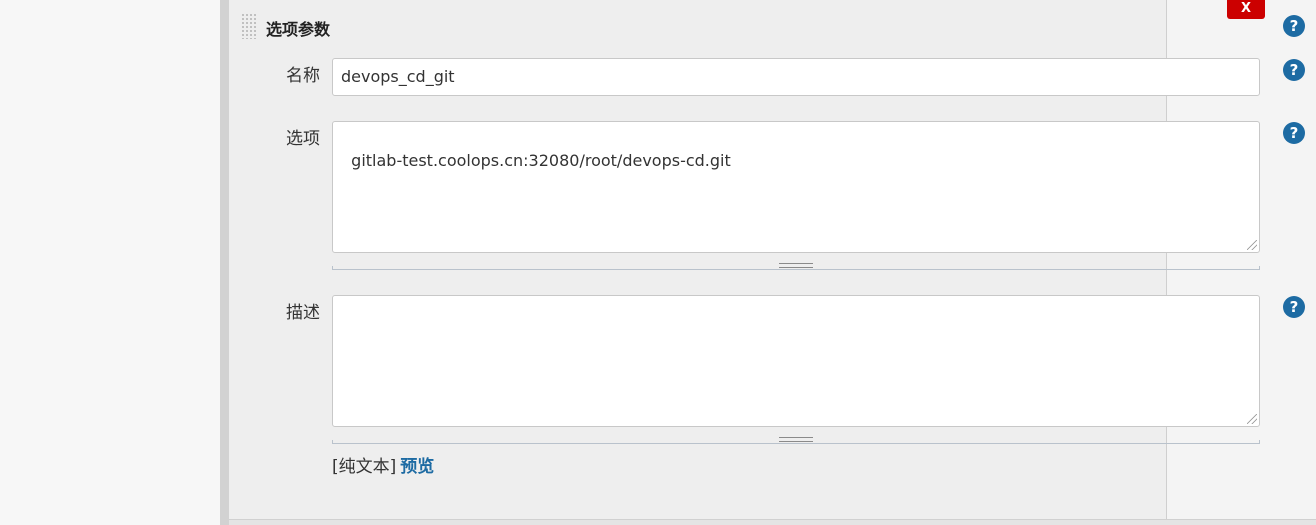  What do you see at coordinates (364, 467) in the screenshot?
I see `format-plain-text: [纯文本]` at bounding box center [364, 467].